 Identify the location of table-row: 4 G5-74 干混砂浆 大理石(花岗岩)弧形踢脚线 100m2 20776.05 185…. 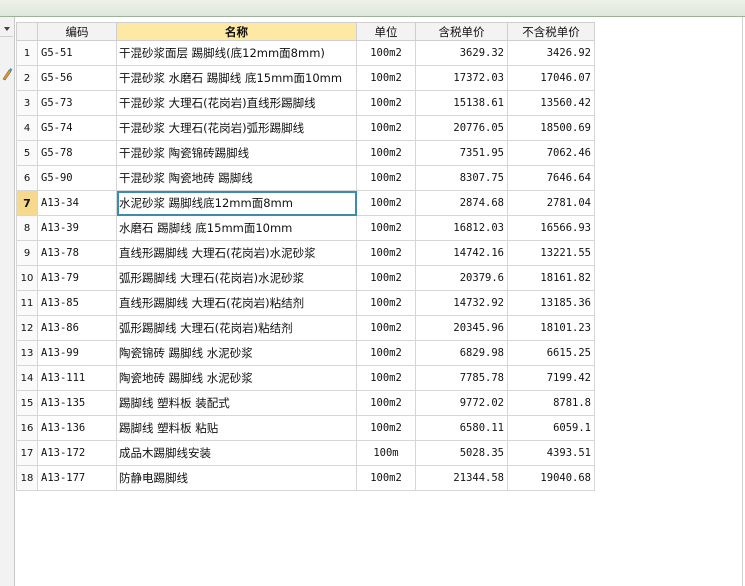
(305, 128).